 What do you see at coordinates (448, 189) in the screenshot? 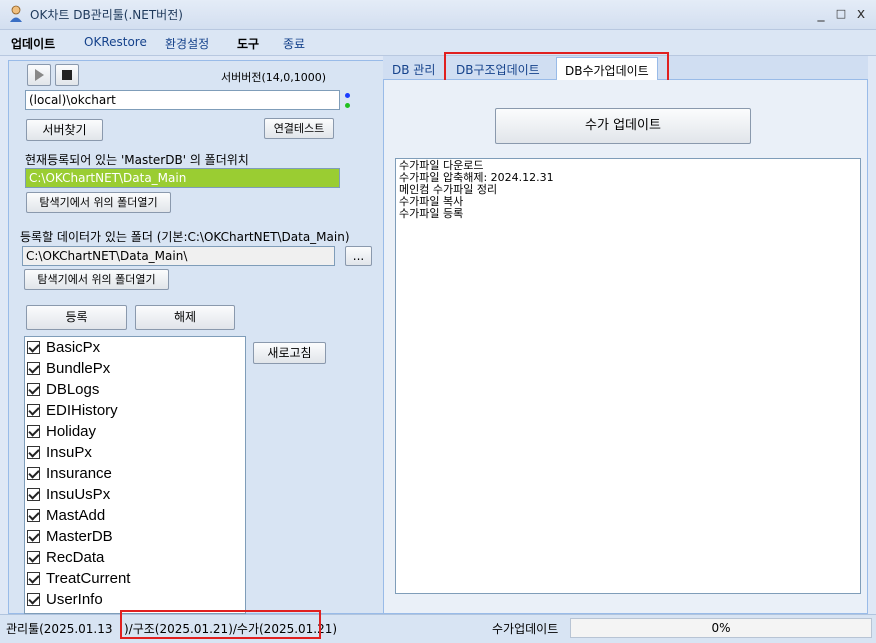
I see `log-line: 메인컴 수가파일 정리` at bounding box center [448, 189].